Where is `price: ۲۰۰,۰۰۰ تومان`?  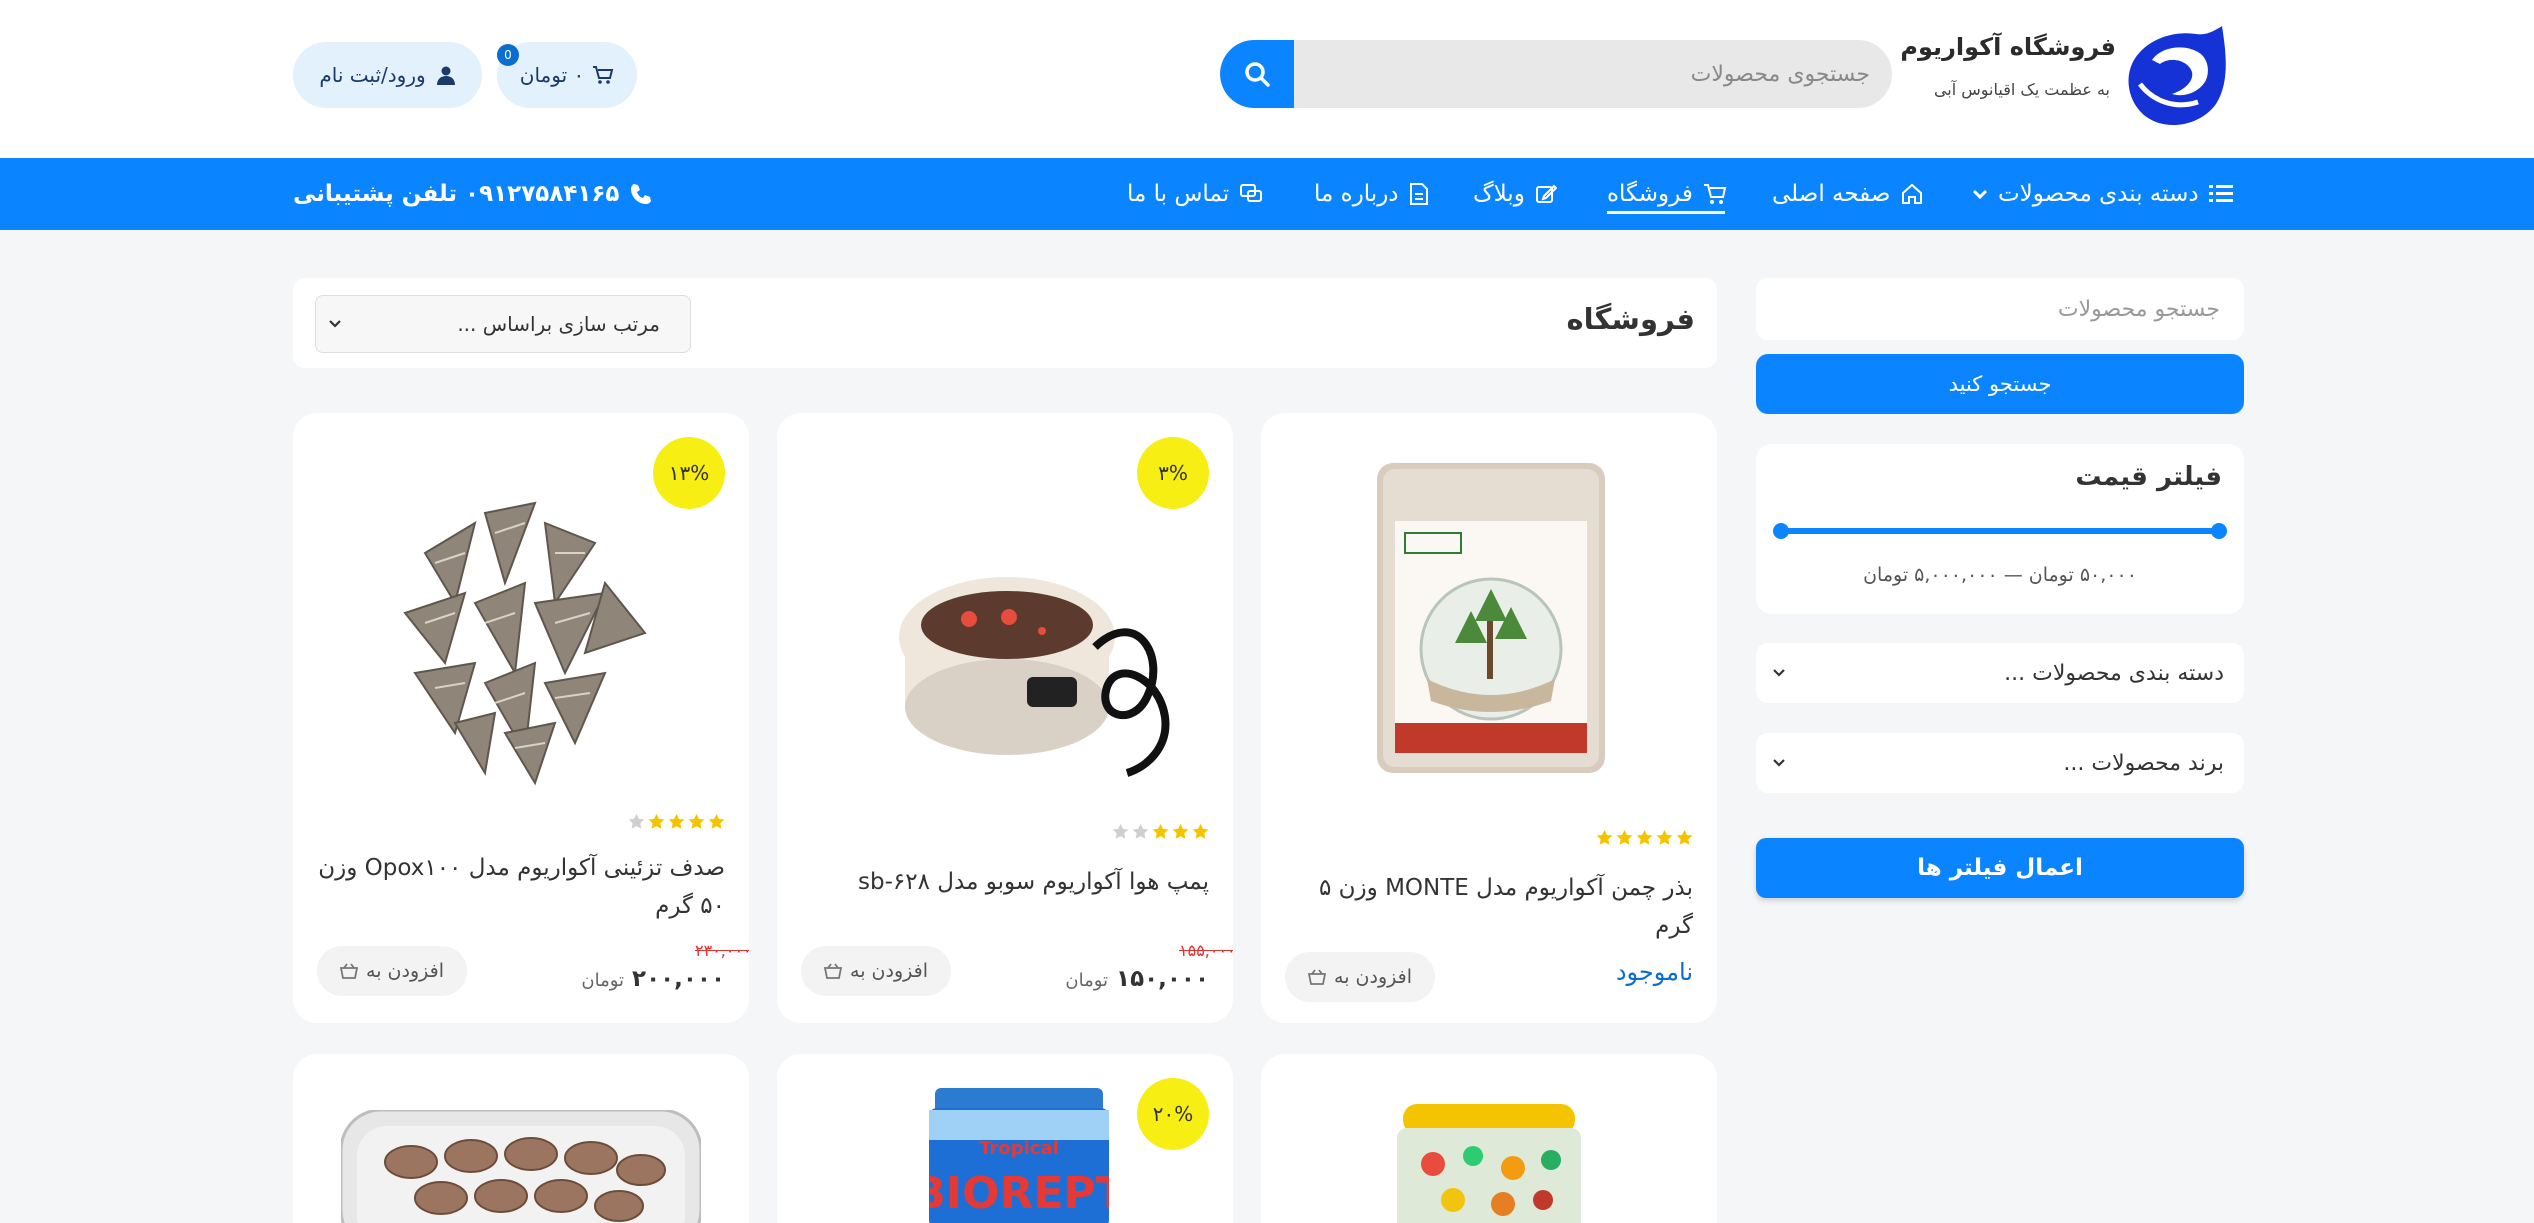
price: ۲۰۰,۰۰۰ تومان is located at coordinates (653, 979).